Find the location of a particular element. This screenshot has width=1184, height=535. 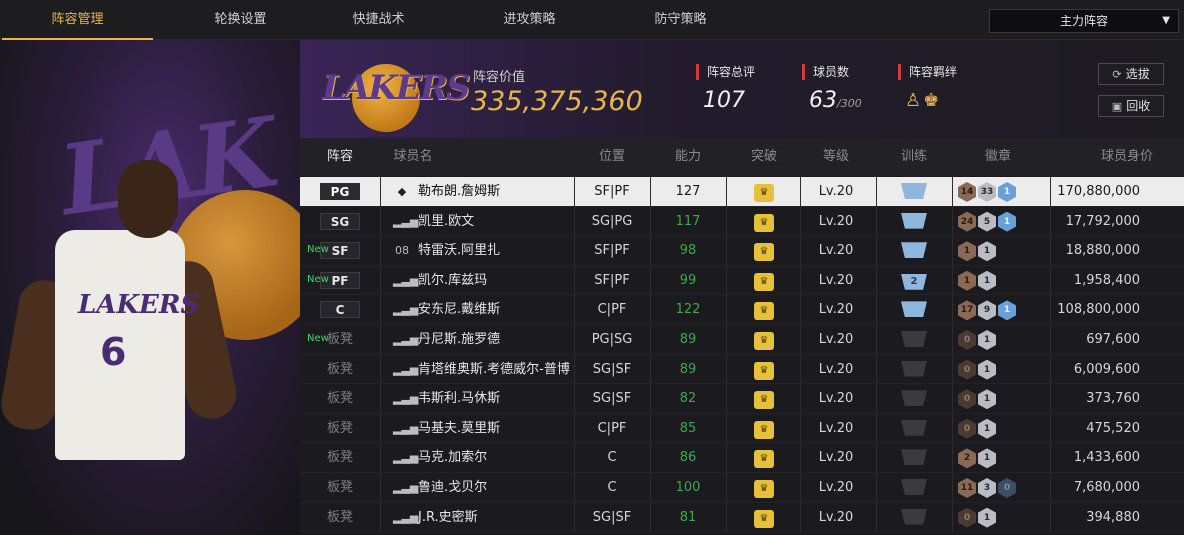

player-ability: 127 is located at coordinates (688, 191).